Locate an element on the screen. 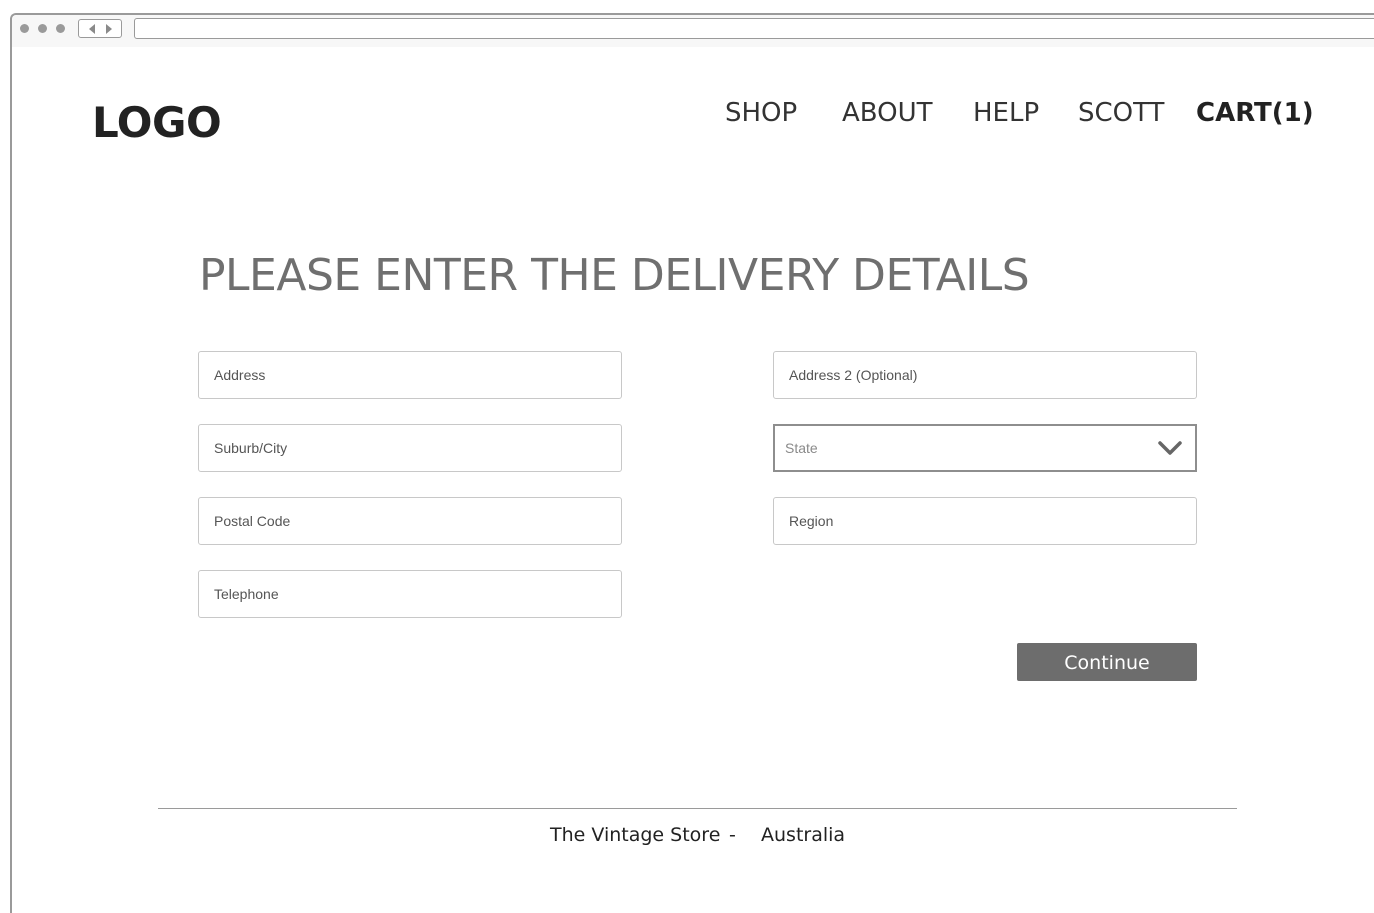  forward-arrow-icon is located at coordinates (109, 29).